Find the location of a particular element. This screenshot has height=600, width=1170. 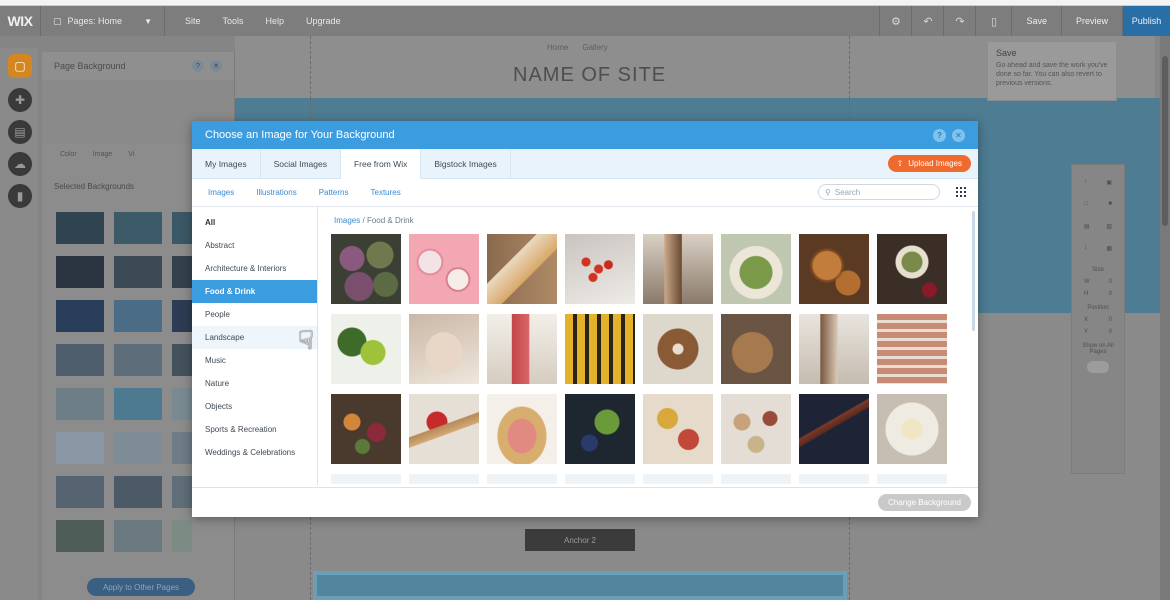

image-dough-hands is located at coordinates (444, 349).